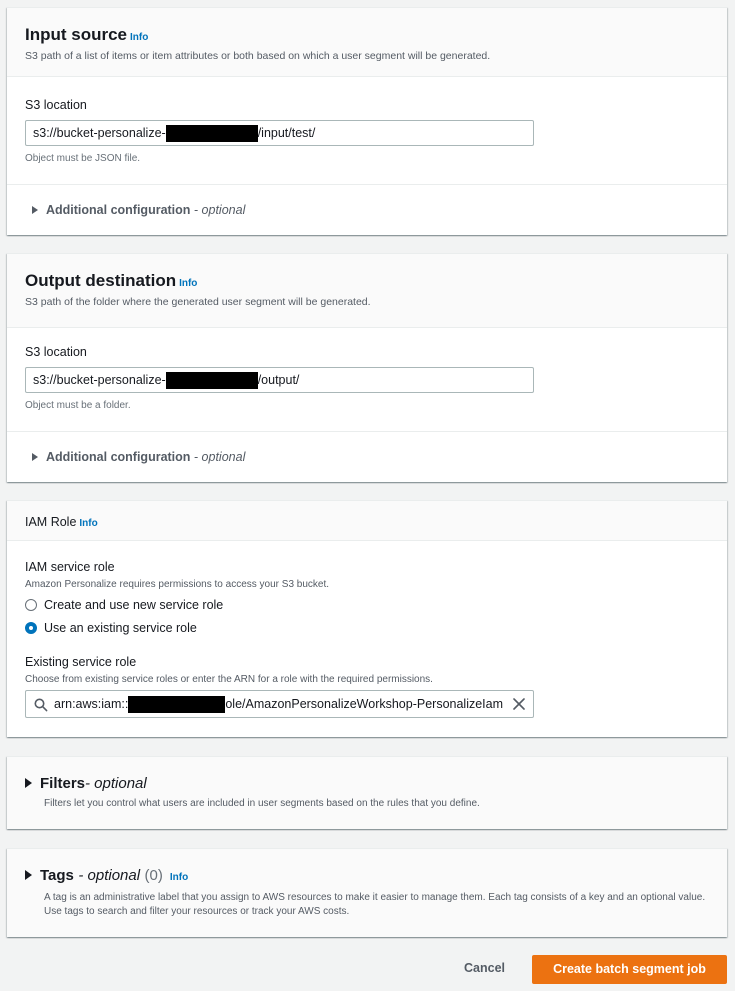  What do you see at coordinates (219, 210) in the screenshot?
I see `input-additional-config-optional: - optional` at bounding box center [219, 210].